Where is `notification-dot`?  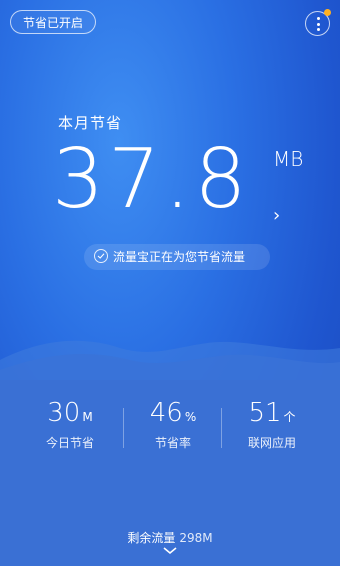
notification-dot is located at coordinates (327, 12).